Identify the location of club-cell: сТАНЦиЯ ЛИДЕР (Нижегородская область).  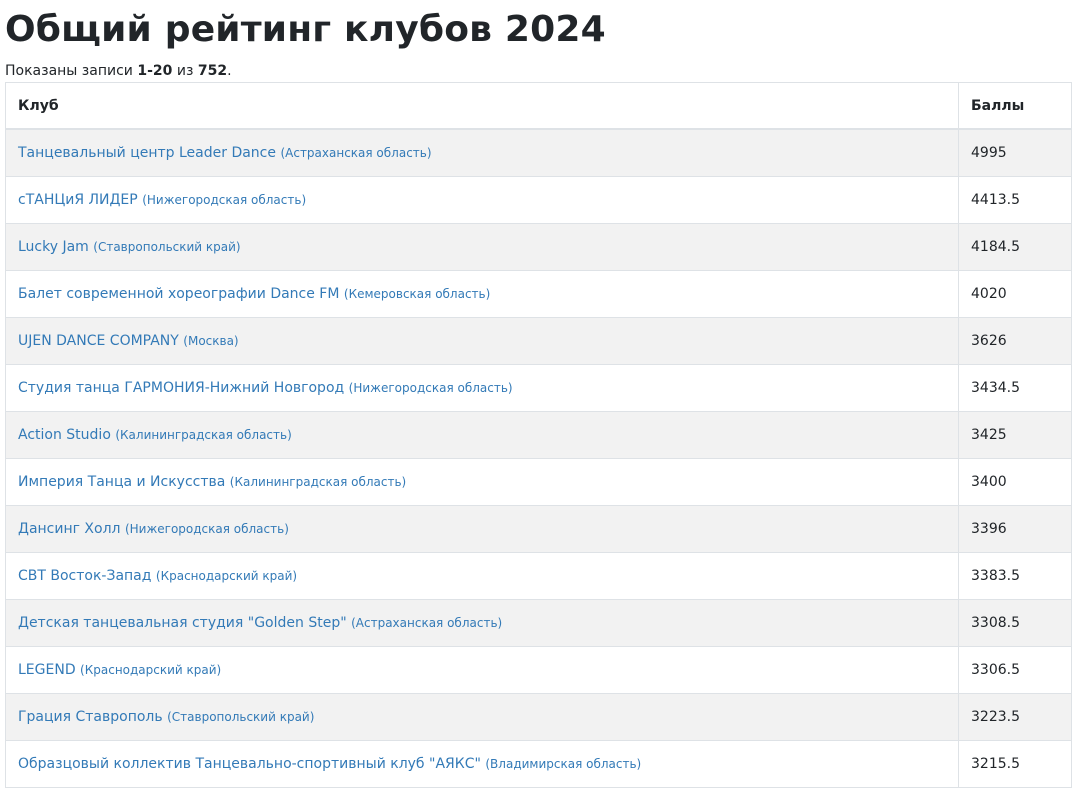
(482, 200).